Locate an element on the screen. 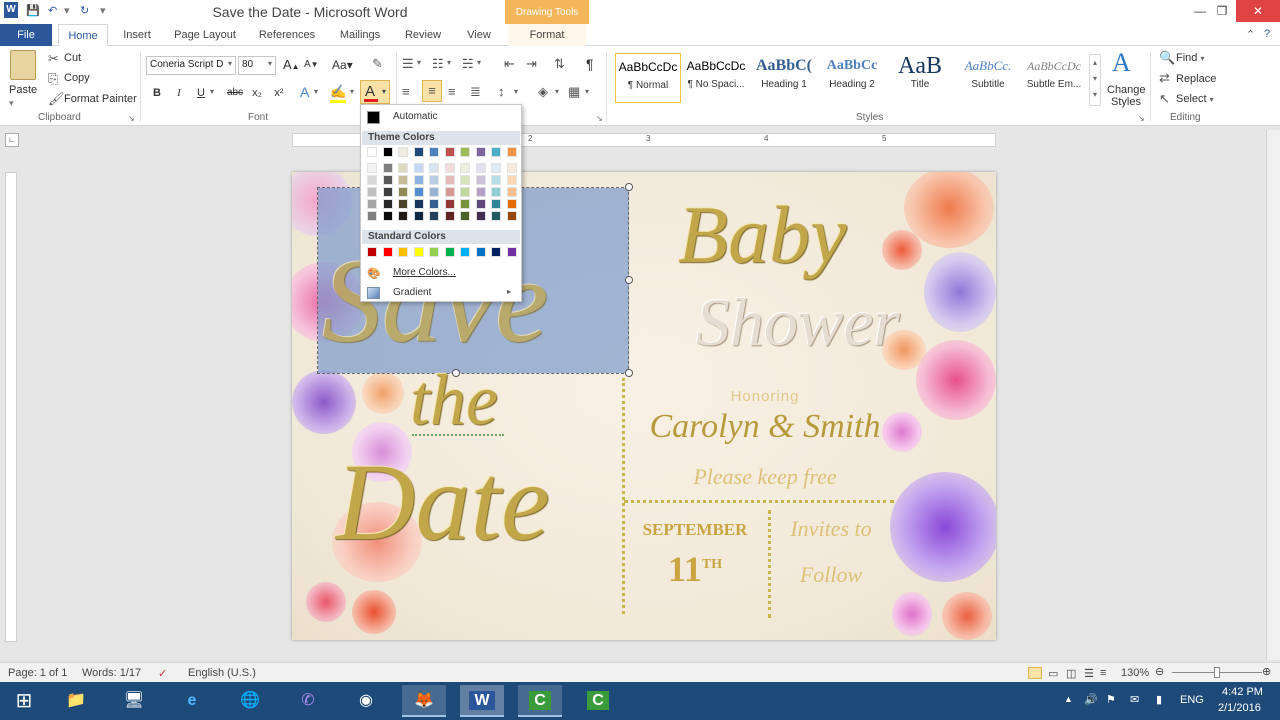 This screenshot has height=720, width=1280. close-button: ✕ is located at coordinates (1258, 11).